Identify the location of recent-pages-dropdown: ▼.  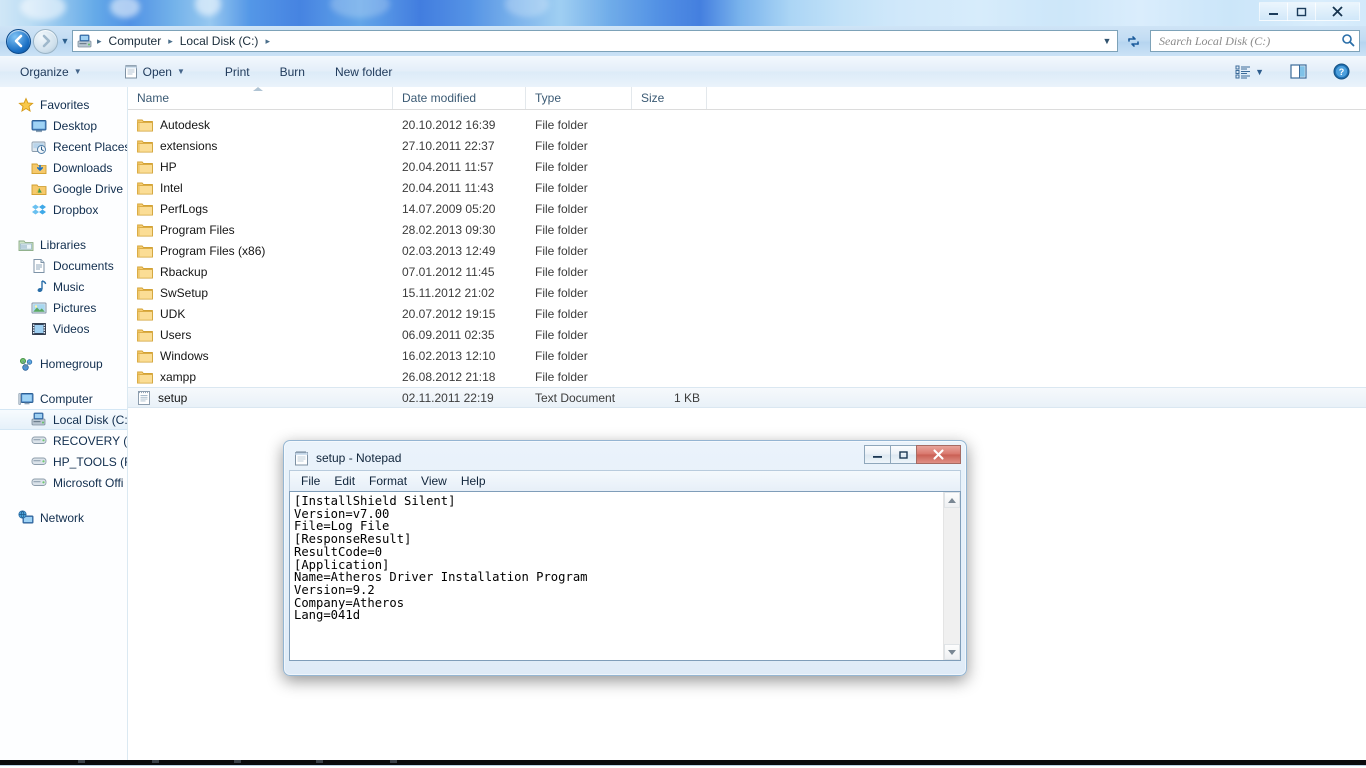
(65, 41).